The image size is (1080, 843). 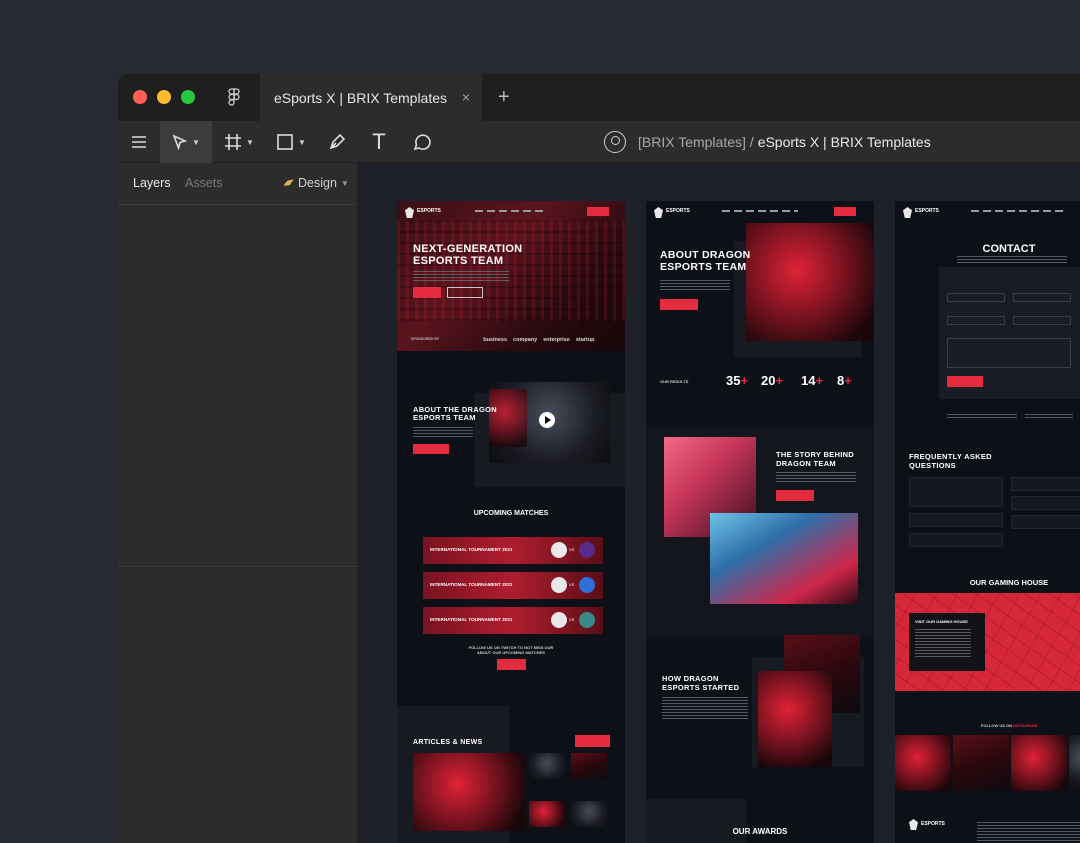 What do you see at coordinates (705, 708) in the screenshot?
I see `started-copy` at bounding box center [705, 708].